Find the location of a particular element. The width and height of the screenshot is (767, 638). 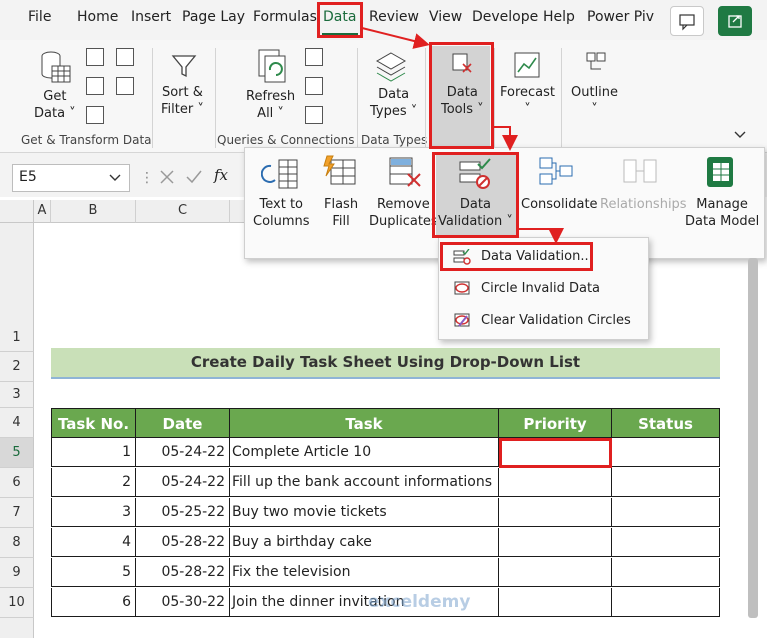

arrow-to-menu-item is located at coordinates (541, 236).